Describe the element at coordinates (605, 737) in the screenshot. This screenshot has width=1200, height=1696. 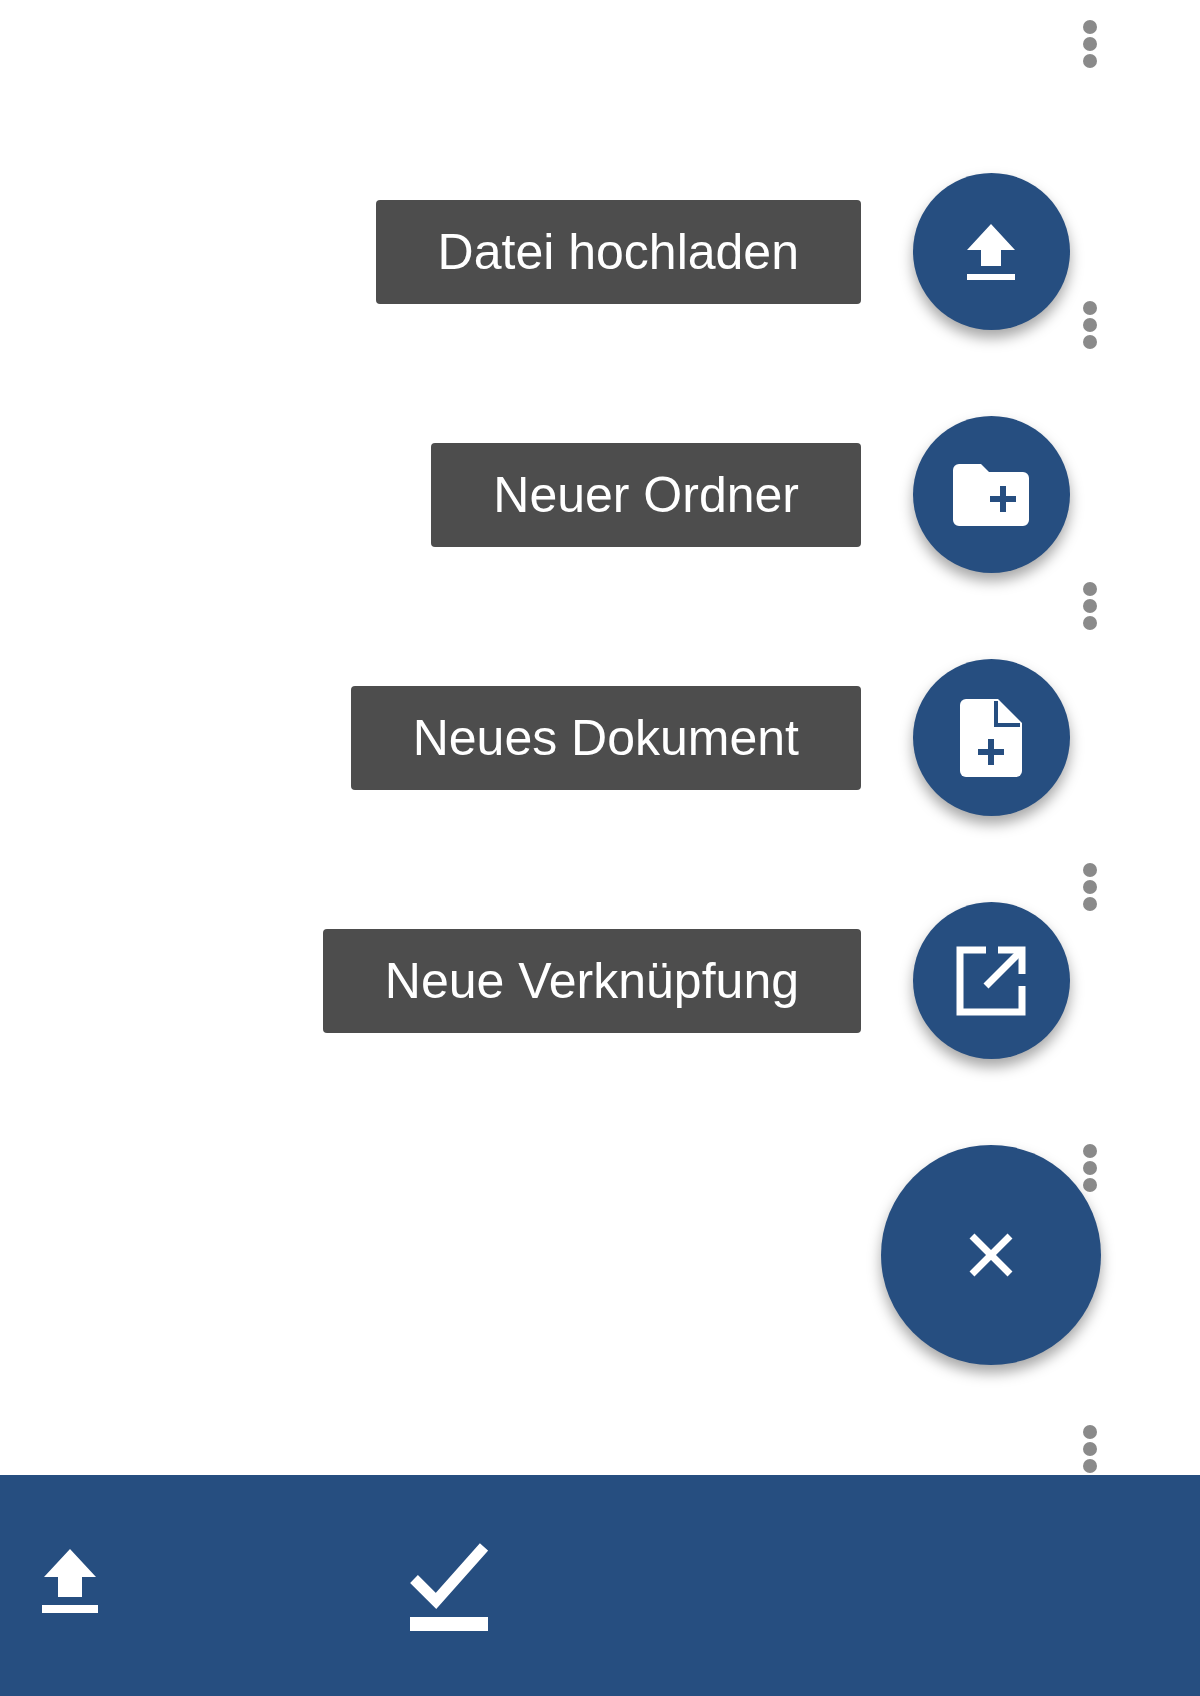
I see `action-label: Neues Dokument` at that location.